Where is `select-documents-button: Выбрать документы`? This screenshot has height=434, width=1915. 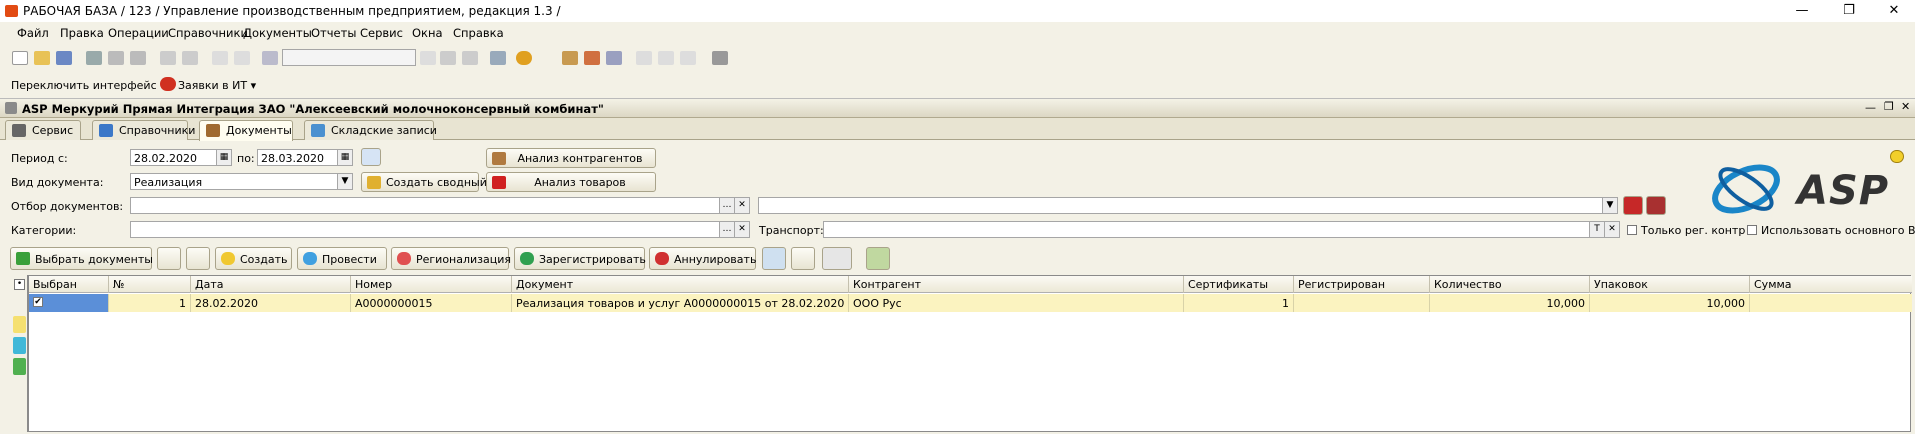 select-documents-button: Выбрать документы is located at coordinates (81, 258).